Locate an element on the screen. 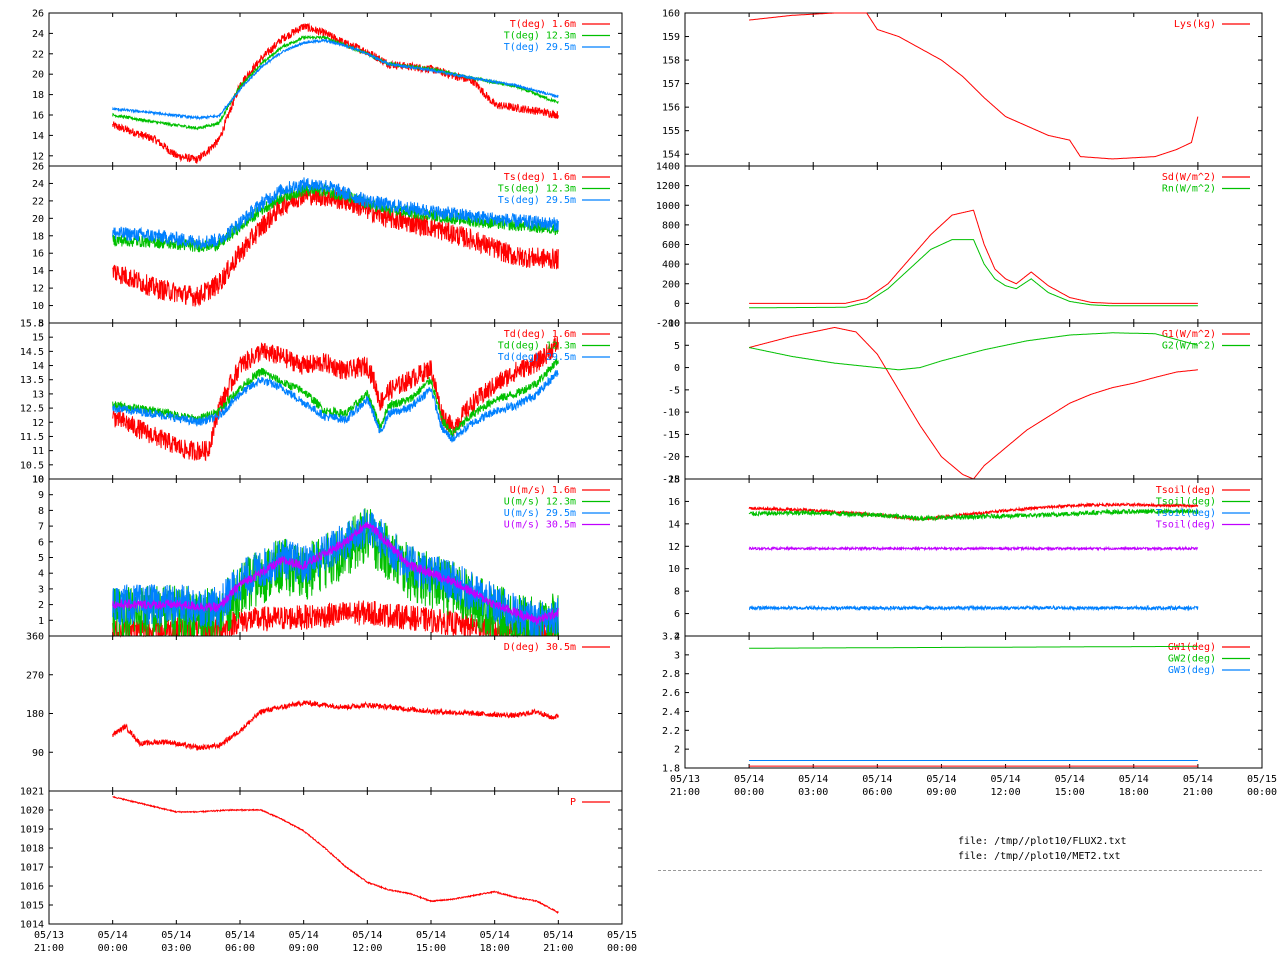 The height and width of the screenshot is (960, 1280). y-tick-label: 1021 is located at coordinates (32, 792).